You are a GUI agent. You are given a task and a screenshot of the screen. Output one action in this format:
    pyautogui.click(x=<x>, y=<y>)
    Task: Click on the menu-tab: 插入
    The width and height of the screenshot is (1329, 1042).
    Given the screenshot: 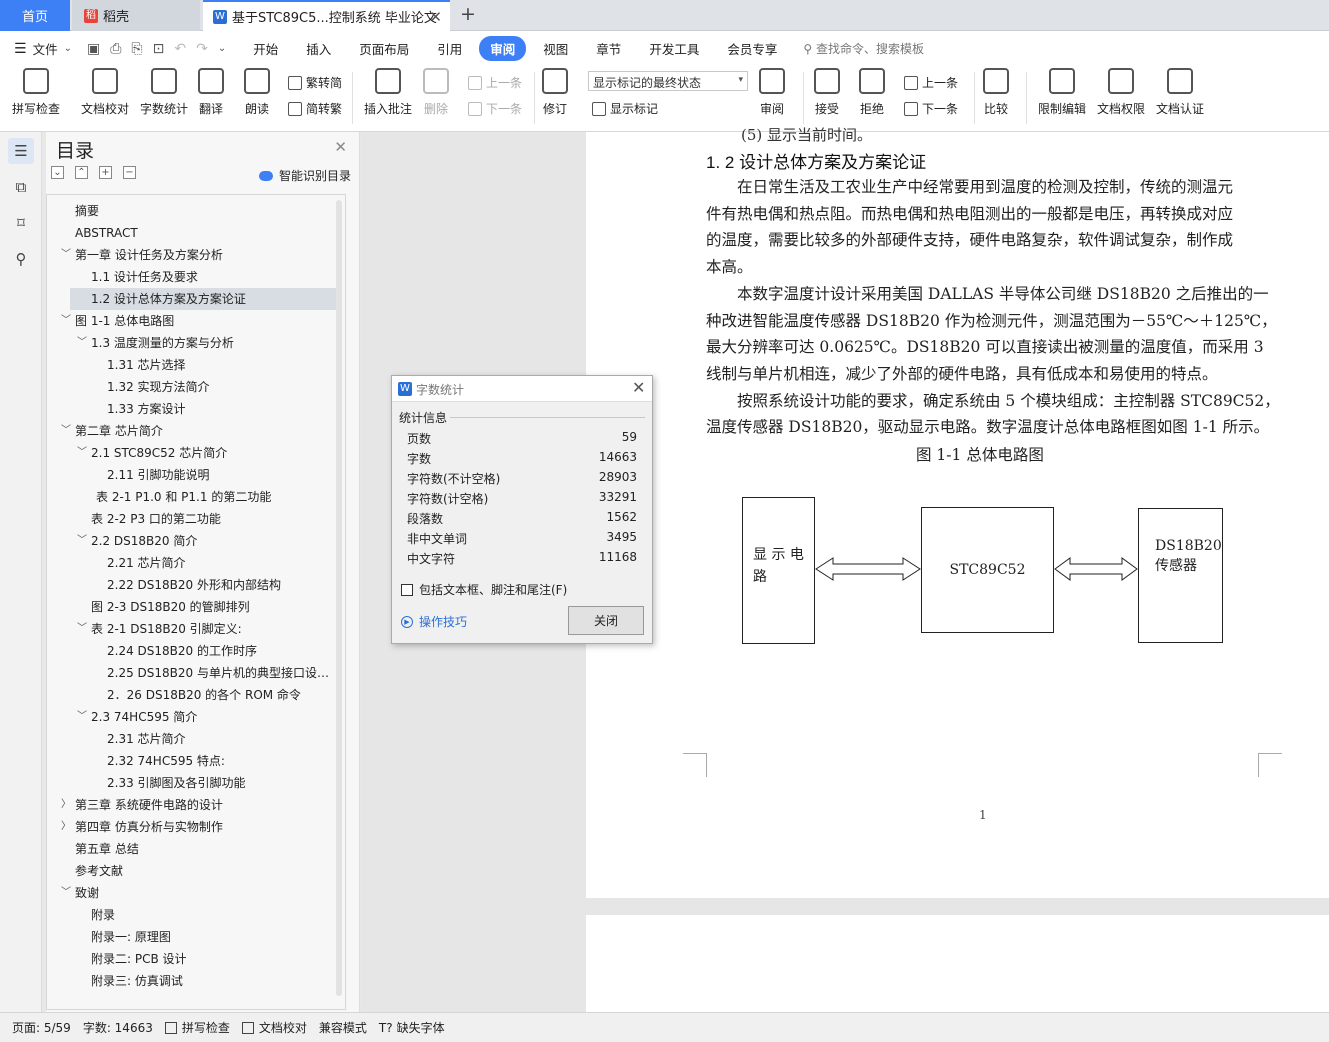 What is the action you would take?
    pyautogui.click(x=318, y=48)
    